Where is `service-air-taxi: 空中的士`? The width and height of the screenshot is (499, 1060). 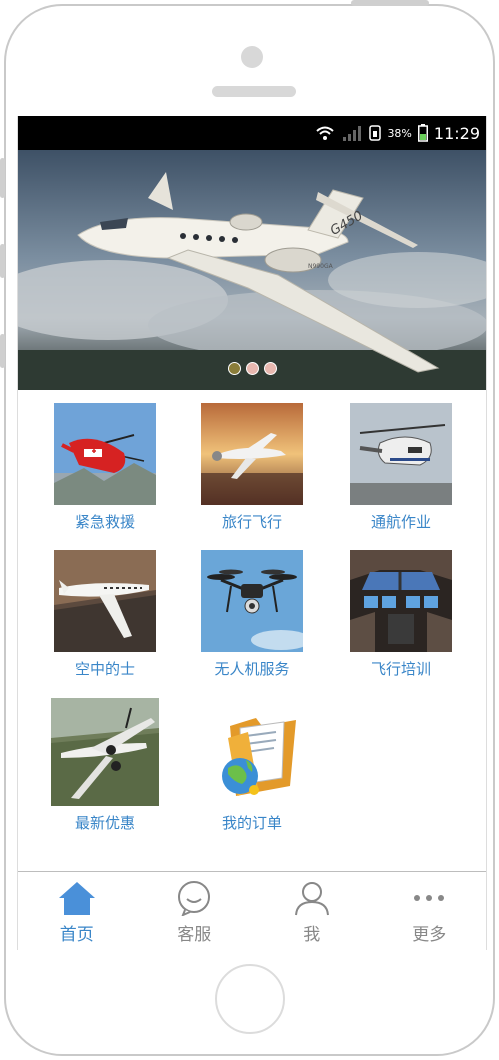 service-air-taxi: 空中的士 is located at coordinates (105, 614).